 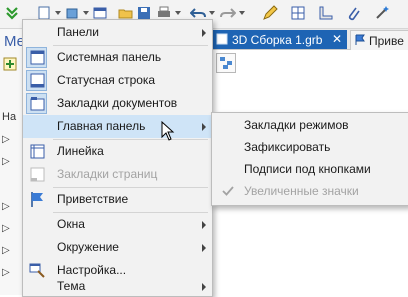 I want to click on page-tabs-icon, so click(x=37, y=174).